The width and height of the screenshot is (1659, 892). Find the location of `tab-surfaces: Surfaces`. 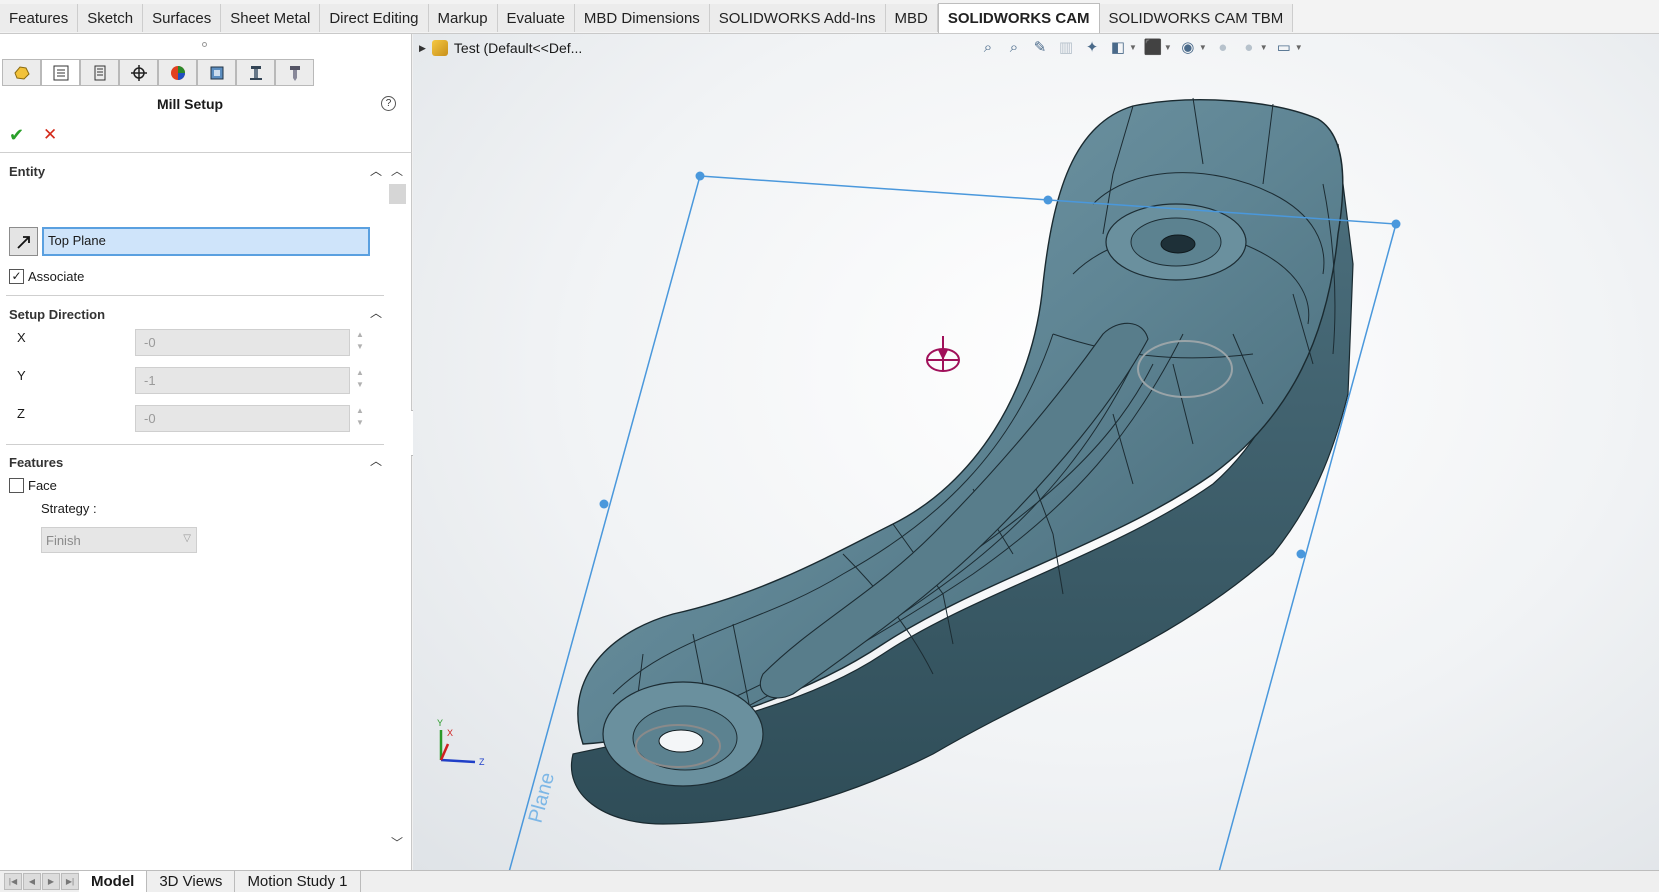

tab-surfaces: Surfaces is located at coordinates (182, 18).